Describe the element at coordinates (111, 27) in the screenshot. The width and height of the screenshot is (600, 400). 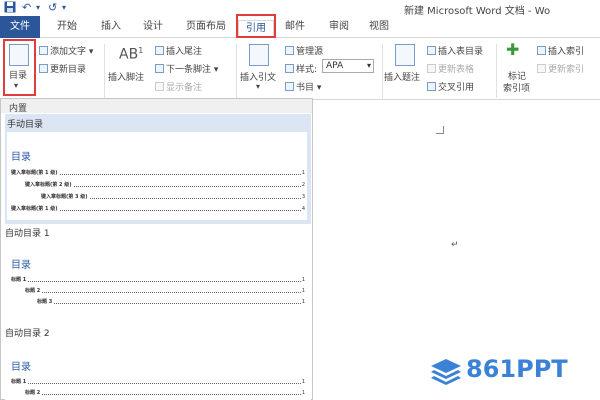
I see `tab-insert: 插入` at that location.